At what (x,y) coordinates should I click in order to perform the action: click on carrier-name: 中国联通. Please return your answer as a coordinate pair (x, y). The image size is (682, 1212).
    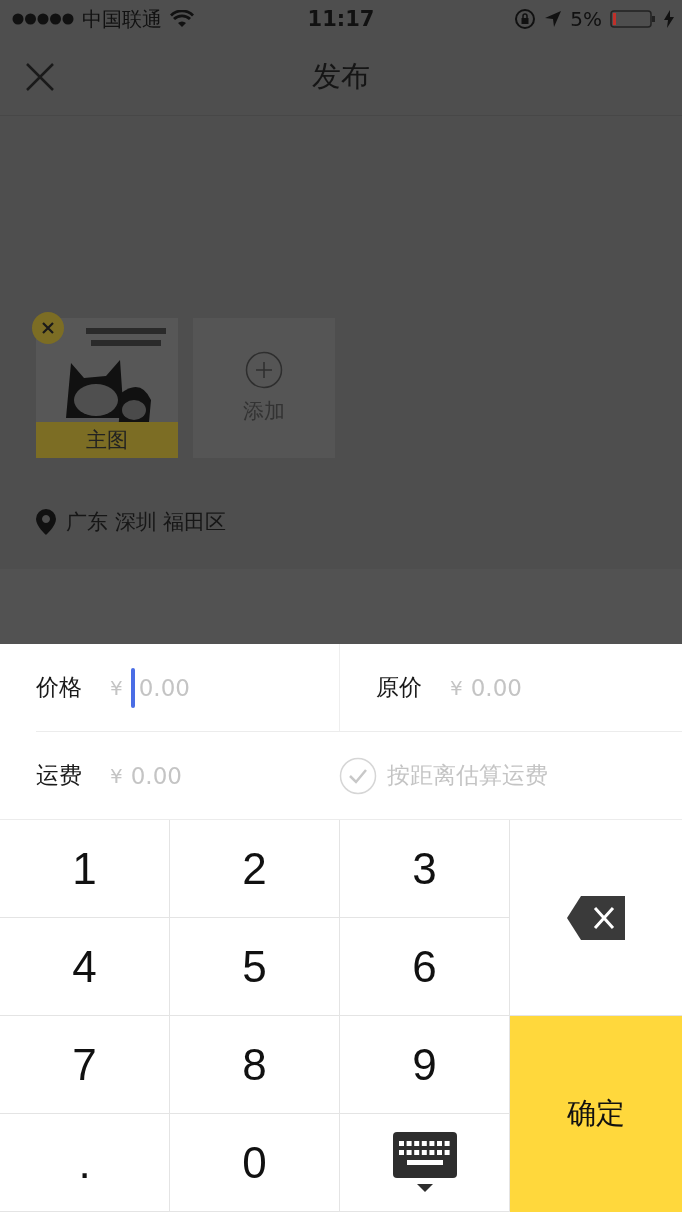
    Looking at the image, I should click on (122, 19).